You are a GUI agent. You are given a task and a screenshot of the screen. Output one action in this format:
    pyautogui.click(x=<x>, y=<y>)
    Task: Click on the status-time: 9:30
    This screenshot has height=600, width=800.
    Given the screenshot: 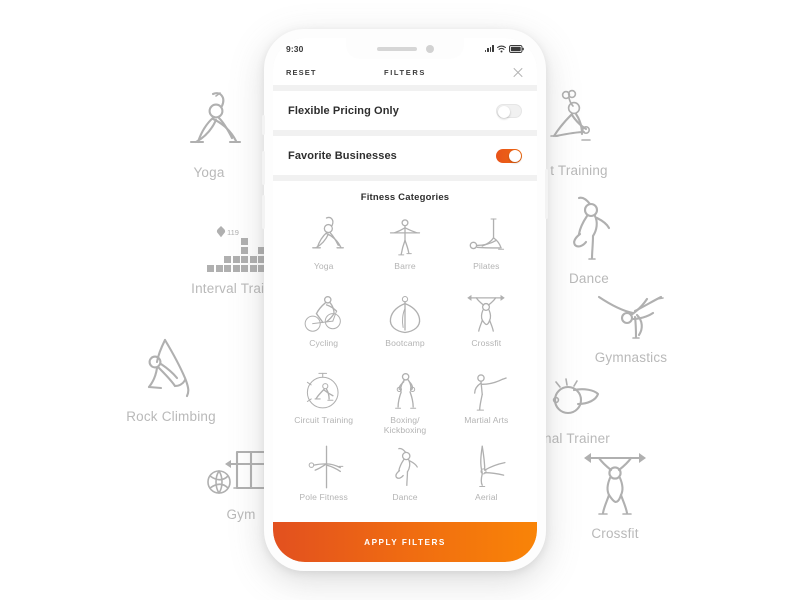 What is the action you would take?
    pyautogui.click(x=295, y=48)
    